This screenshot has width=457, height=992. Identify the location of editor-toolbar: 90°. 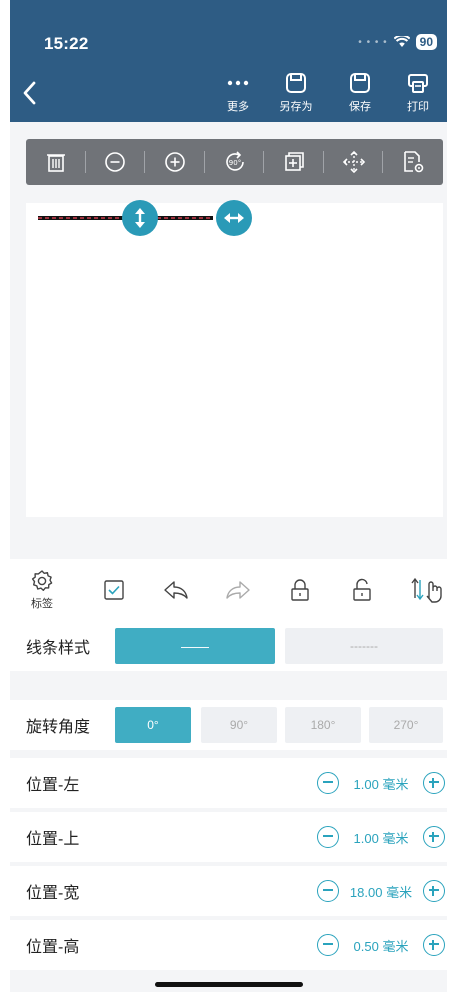
(234, 162).